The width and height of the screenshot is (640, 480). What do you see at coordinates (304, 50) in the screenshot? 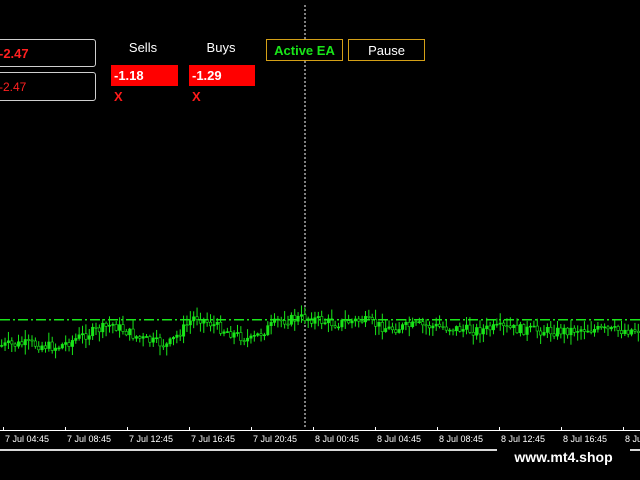
I see `active-ea-button: Active EA` at bounding box center [304, 50].